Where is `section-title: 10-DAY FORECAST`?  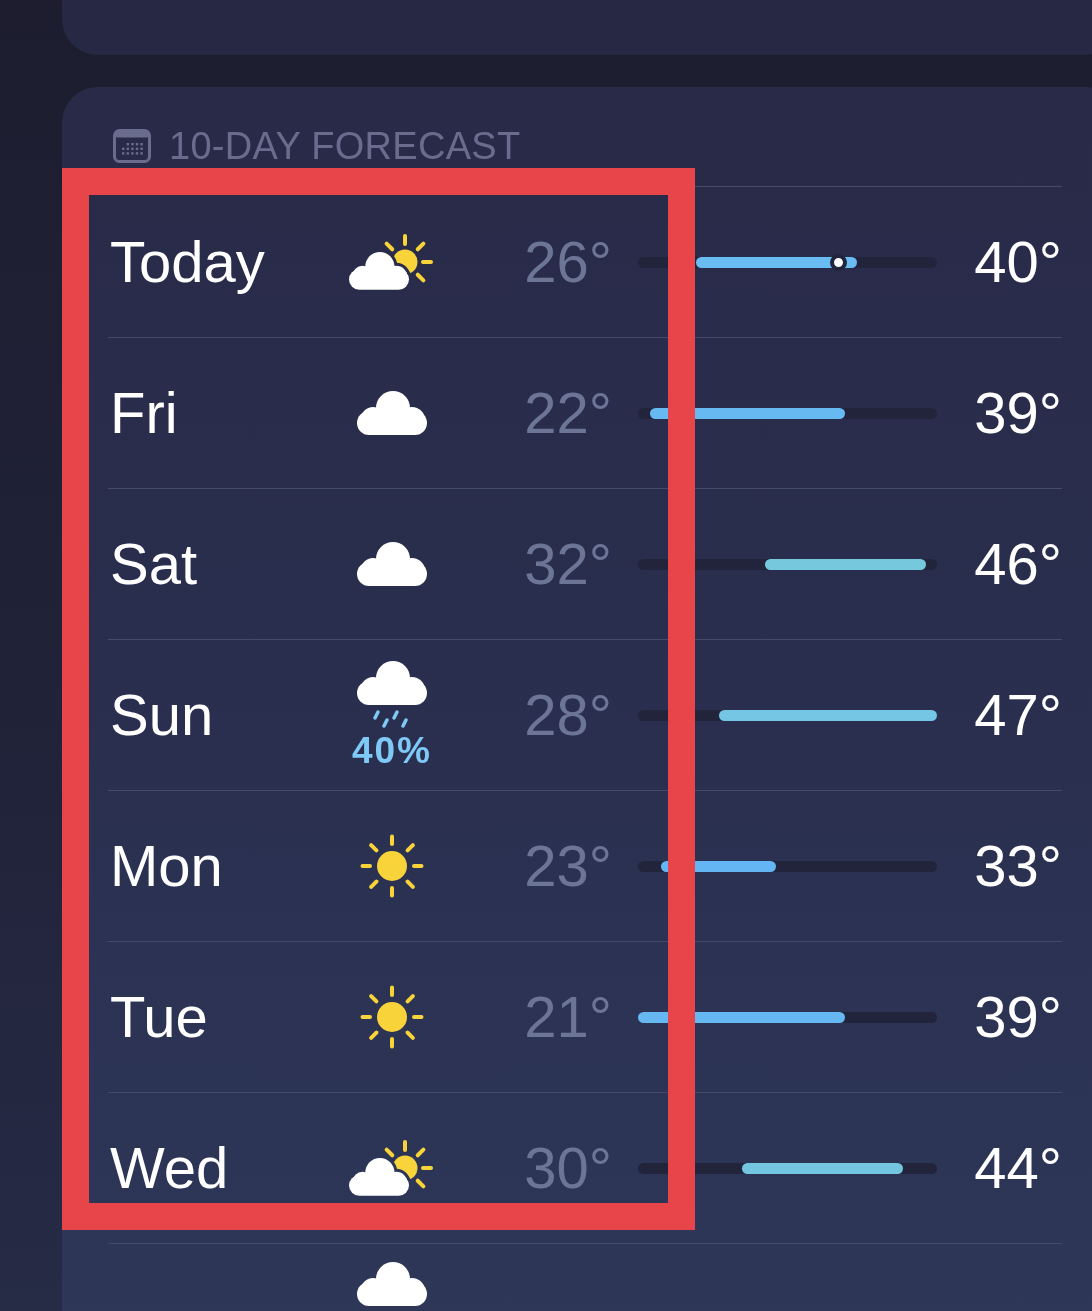
section-title: 10-DAY FORECAST is located at coordinates (345, 146).